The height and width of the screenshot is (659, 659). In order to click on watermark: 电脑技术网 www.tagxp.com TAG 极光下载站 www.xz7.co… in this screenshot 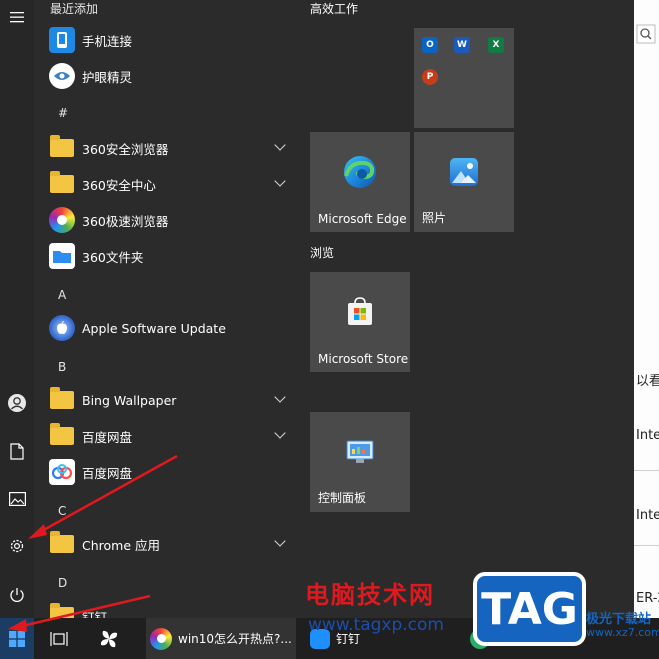, I will do `click(479, 613)`.